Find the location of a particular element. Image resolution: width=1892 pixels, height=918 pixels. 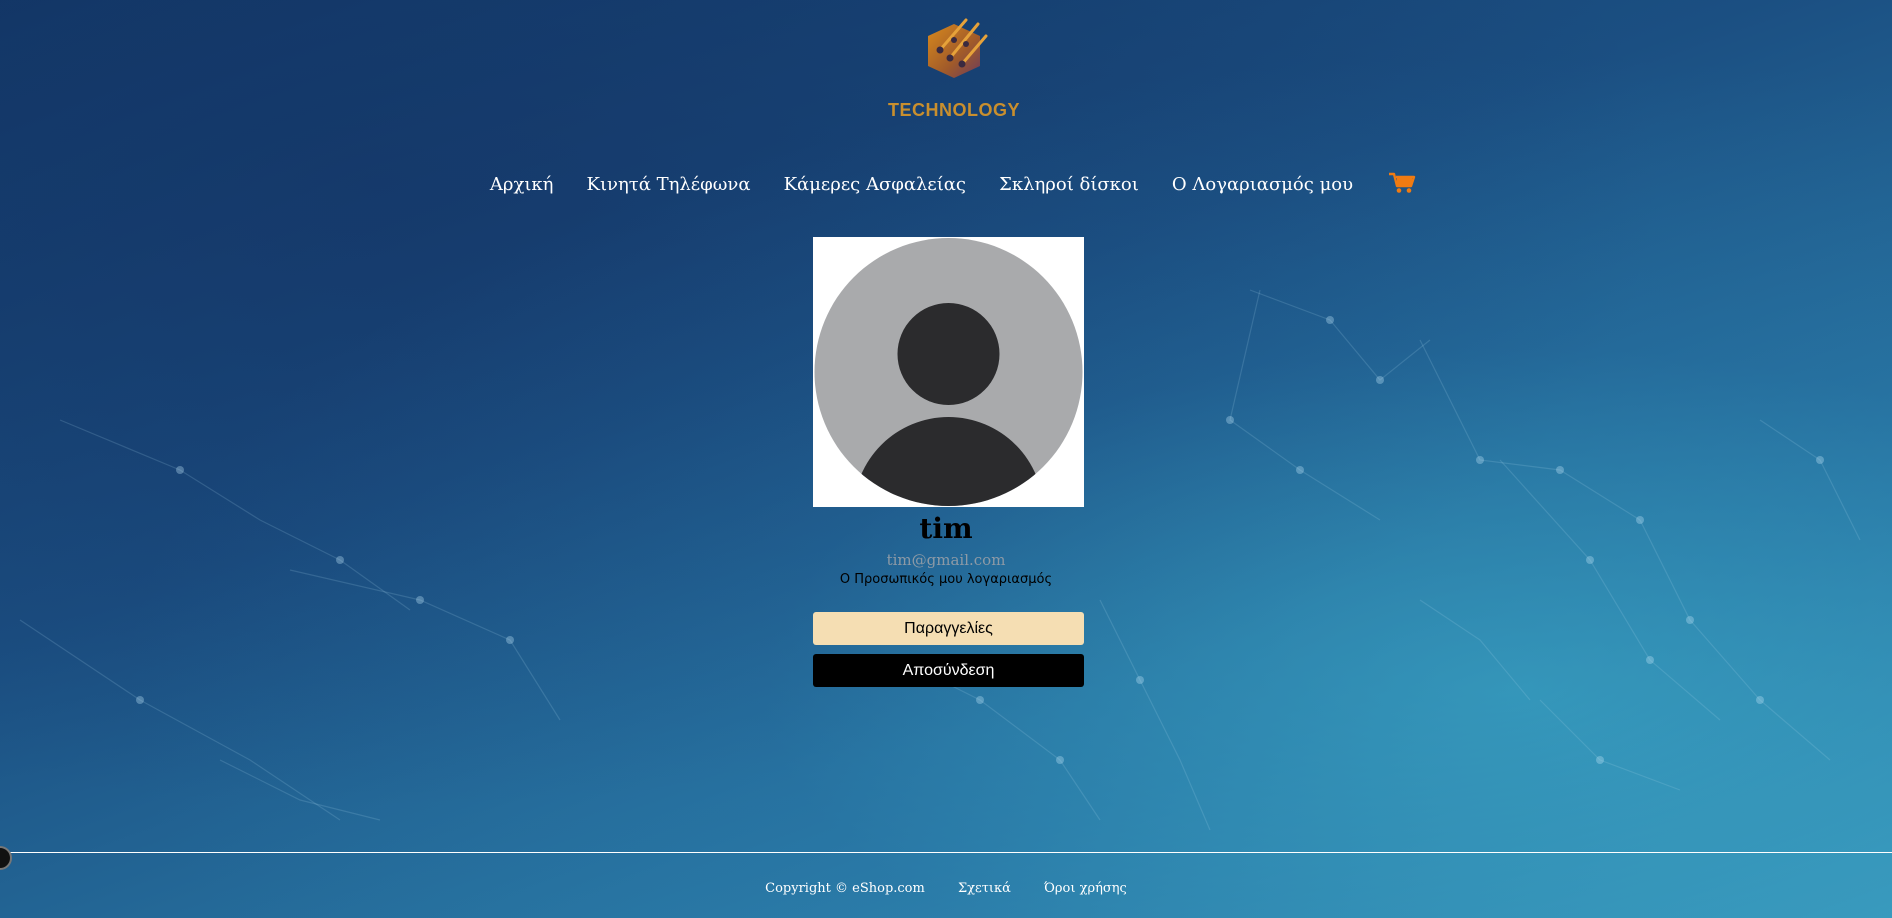

nav-item-hard-drives: Σκληροί δίσκοι is located at coordinates (1069, 185).